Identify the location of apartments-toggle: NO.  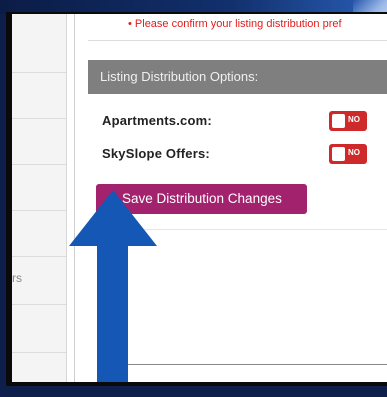
(348, 121).